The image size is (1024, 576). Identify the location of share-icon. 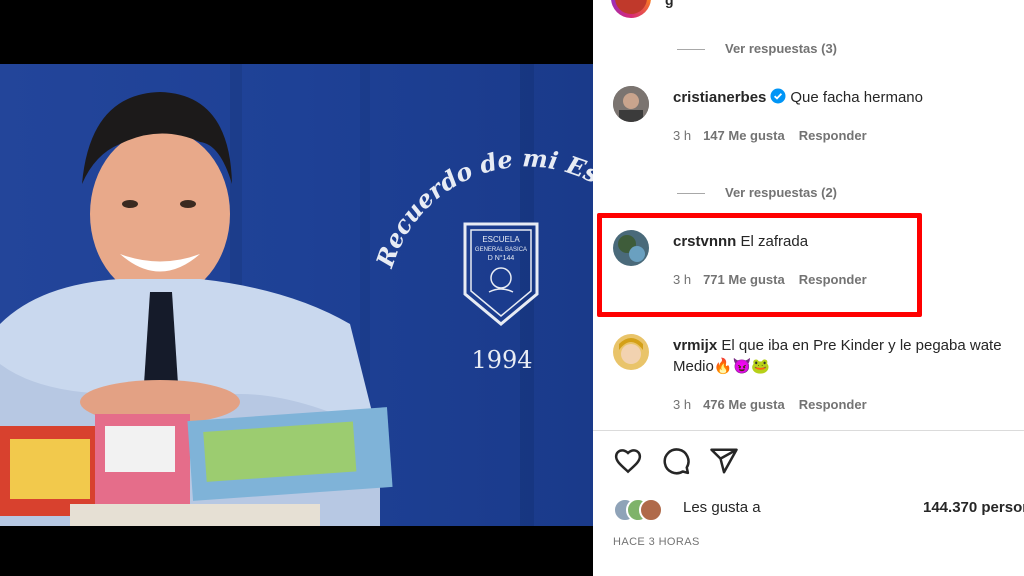
(724, 463).